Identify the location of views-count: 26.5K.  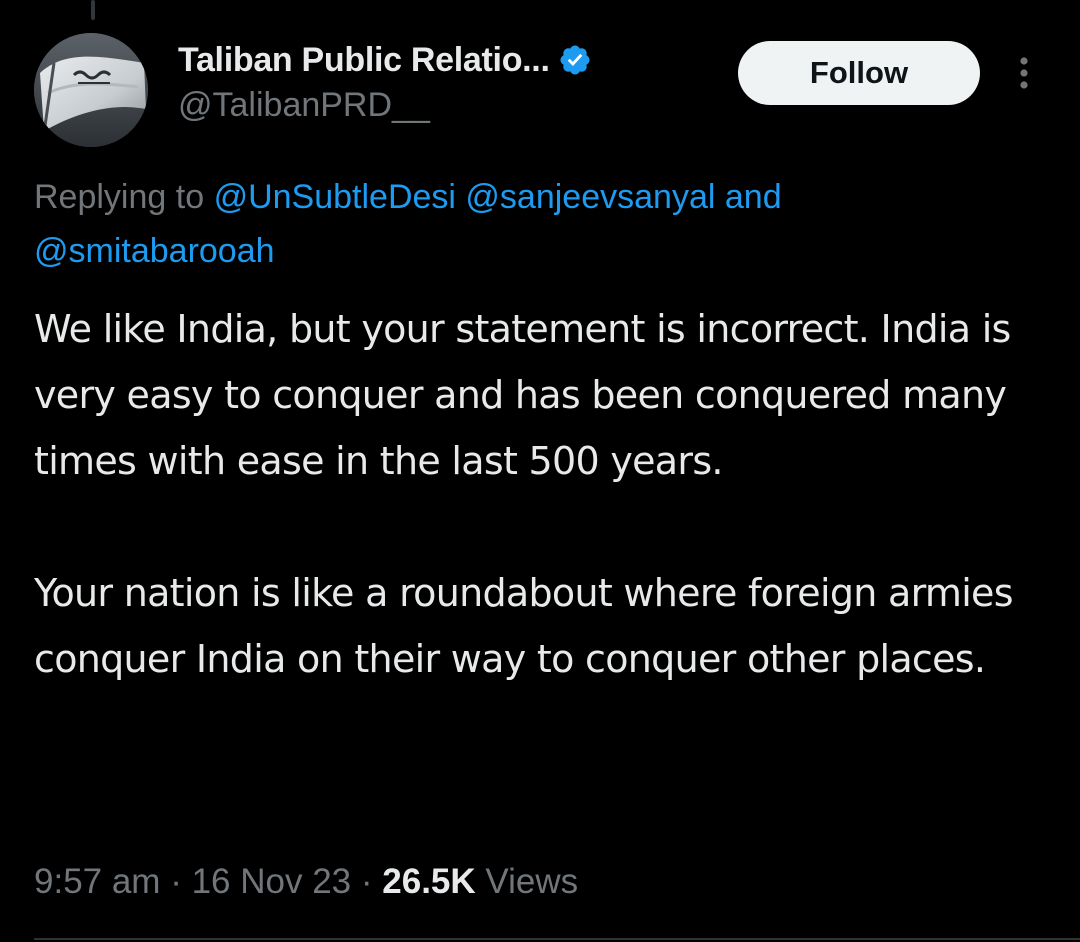
(428, 881).